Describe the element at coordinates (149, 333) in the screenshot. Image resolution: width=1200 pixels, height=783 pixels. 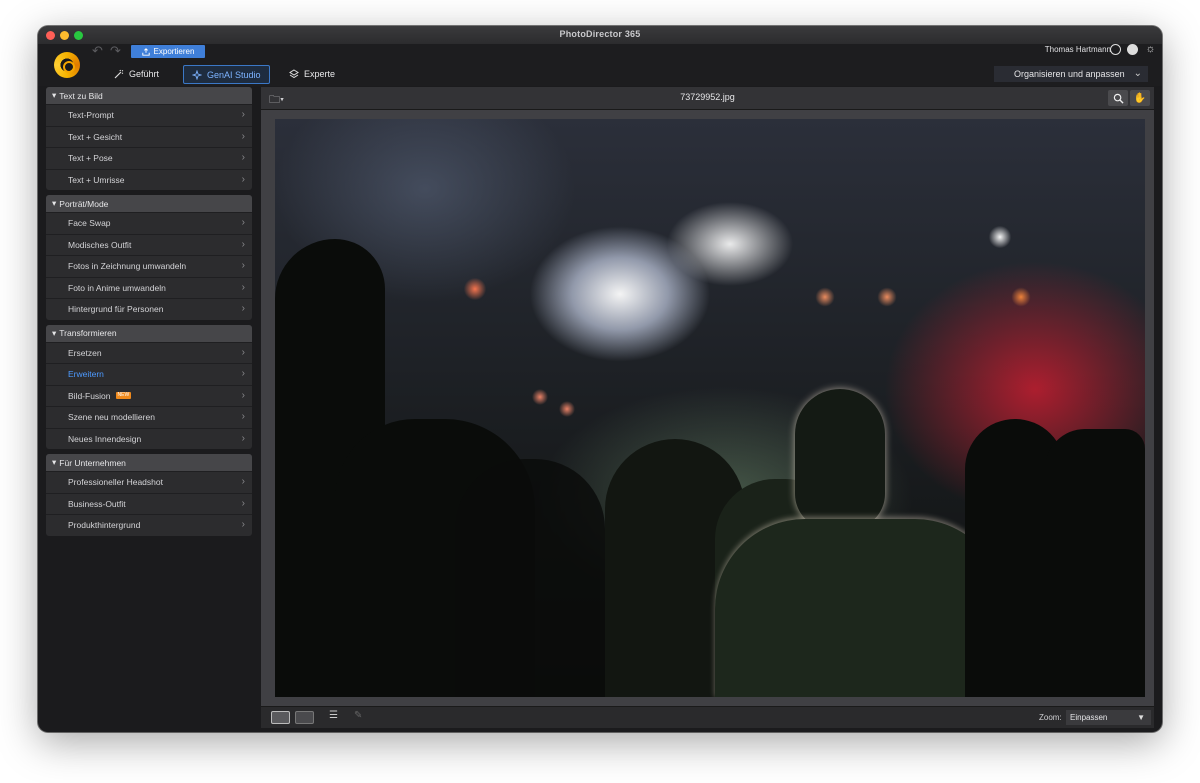
I see `section-header: ▾ Transformieren` at that location.